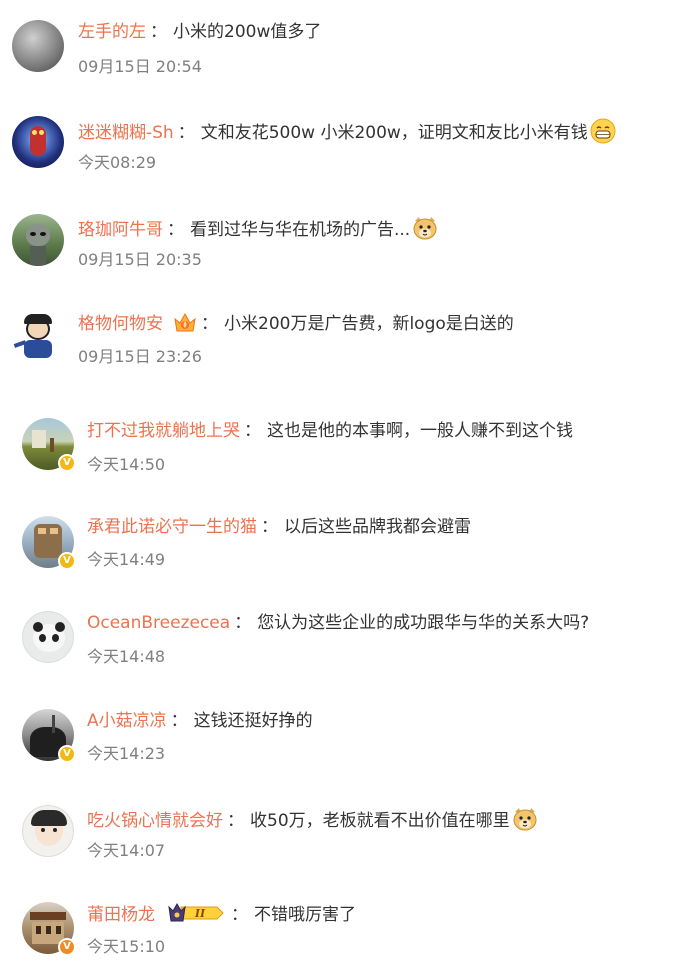  I want to click on username: 莆田杨龙, so click(121, 915).